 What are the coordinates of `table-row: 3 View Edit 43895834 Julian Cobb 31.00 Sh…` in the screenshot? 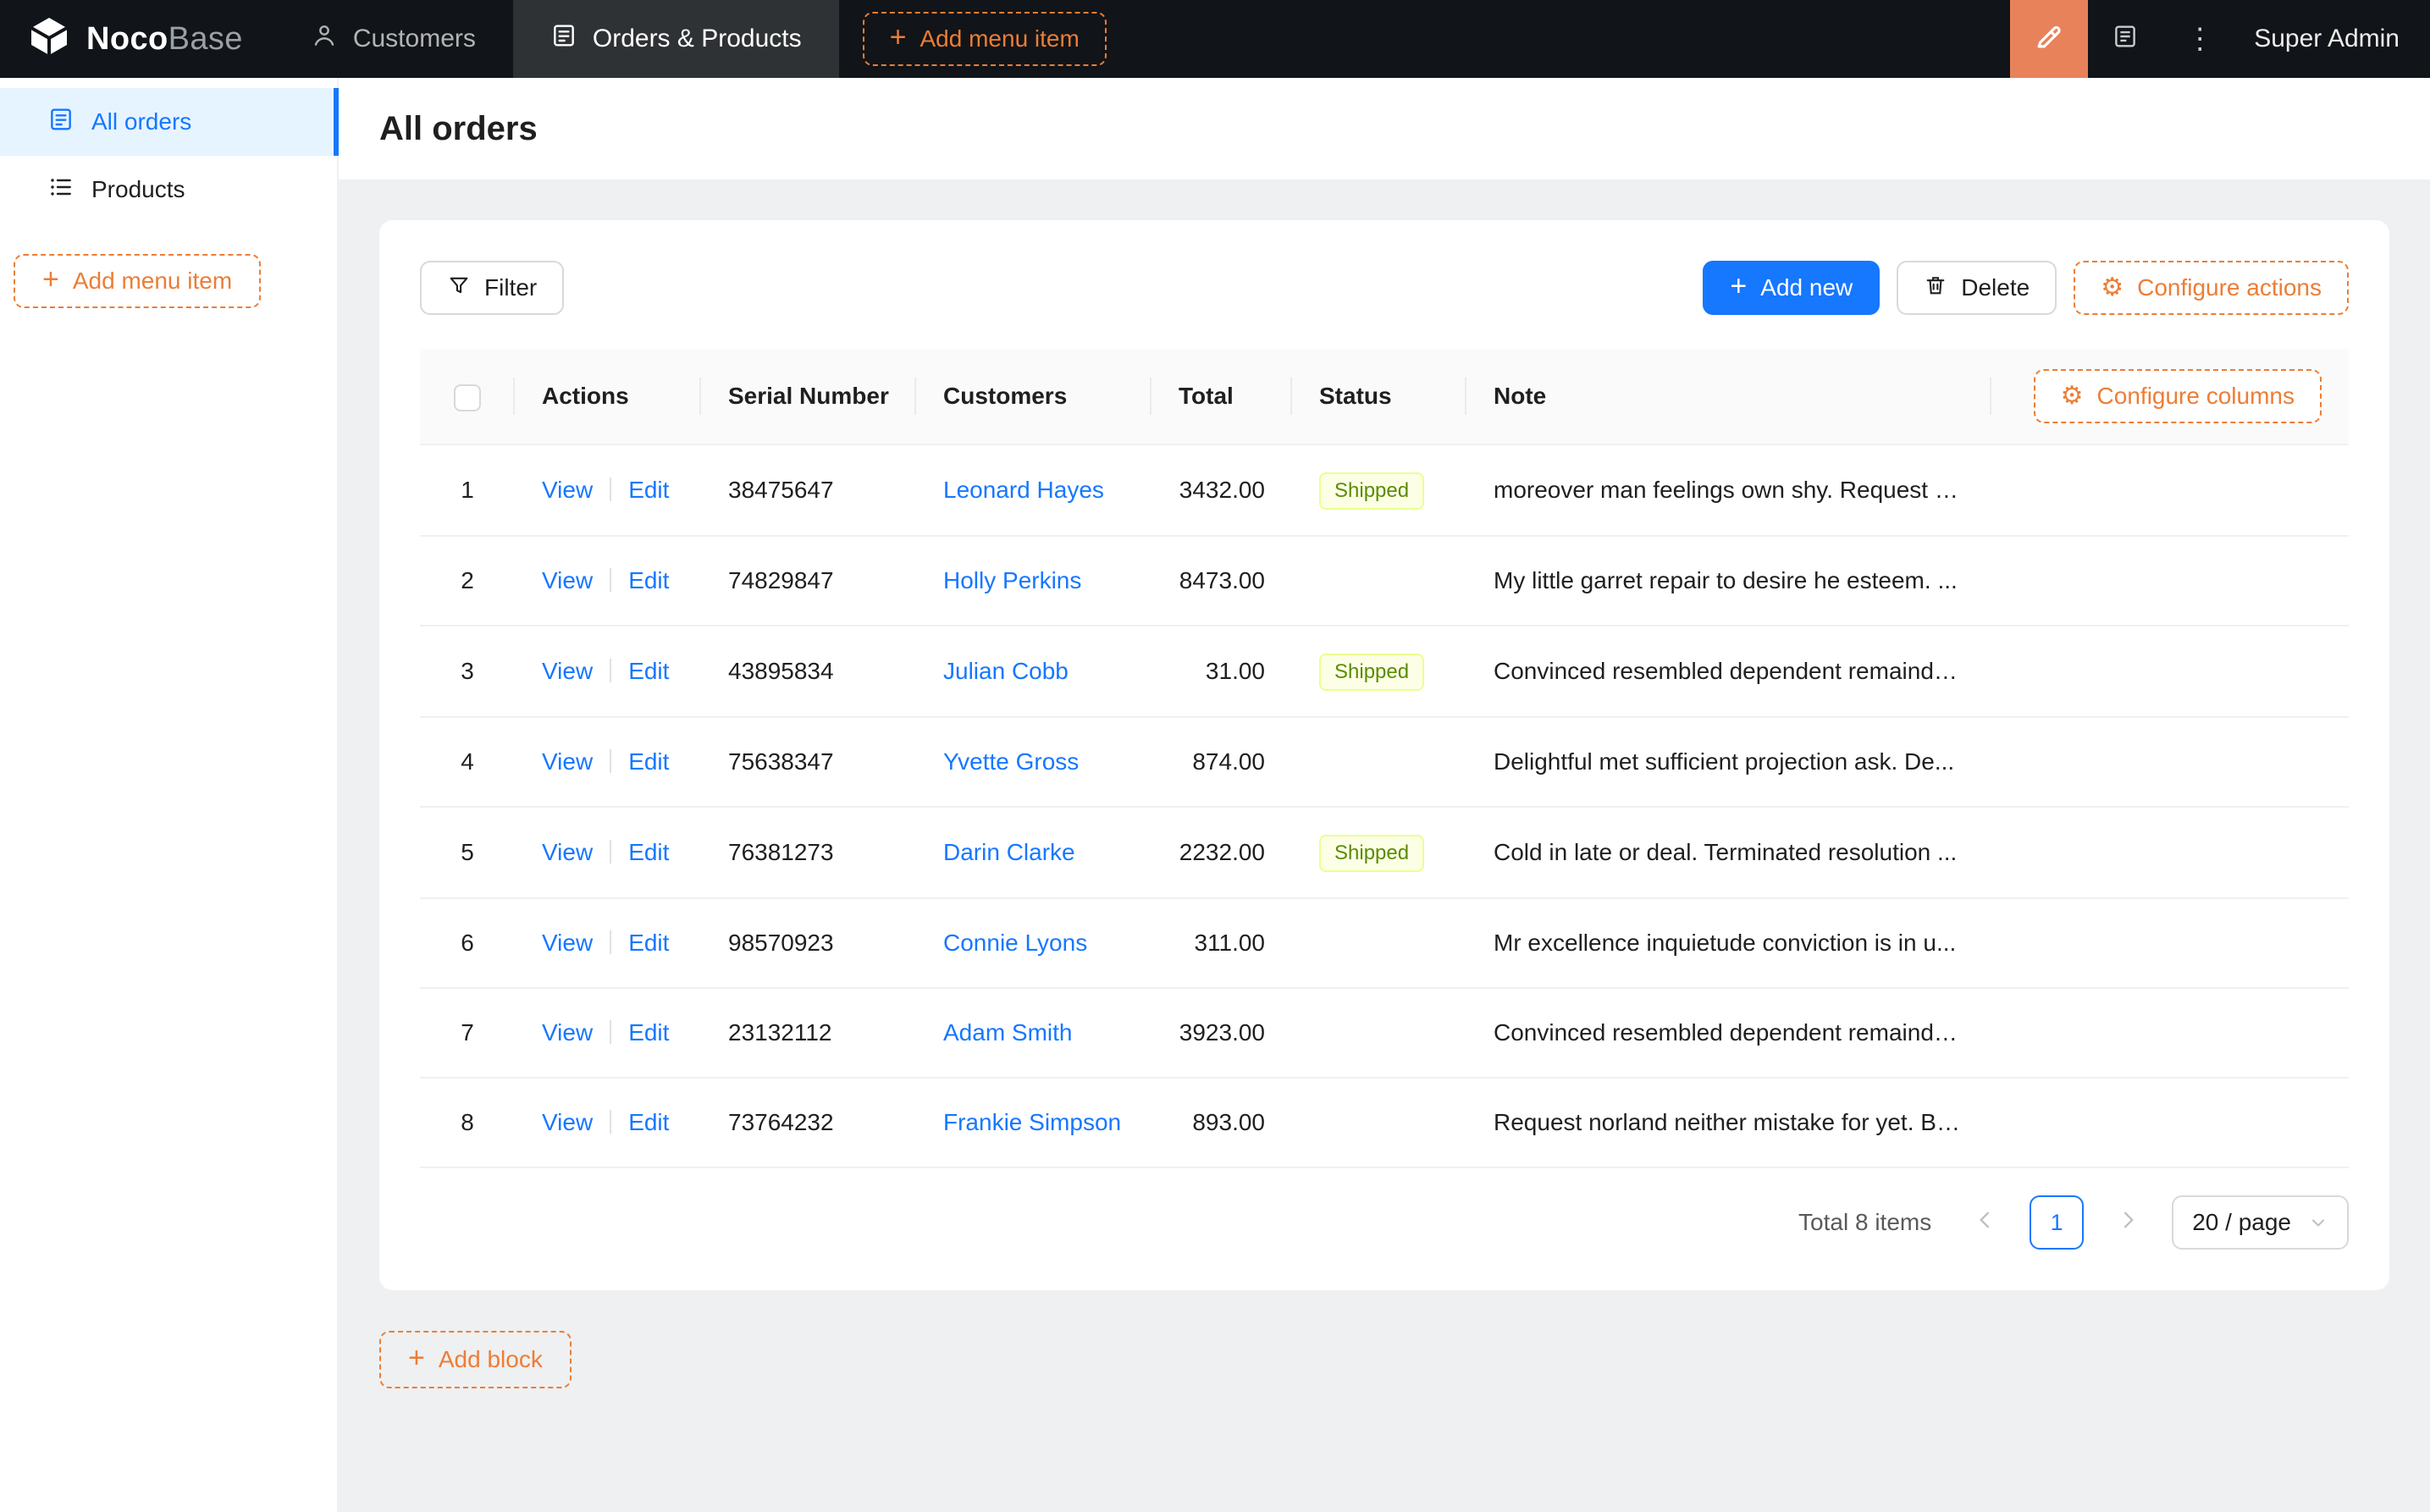 It's located at (1385, 672).